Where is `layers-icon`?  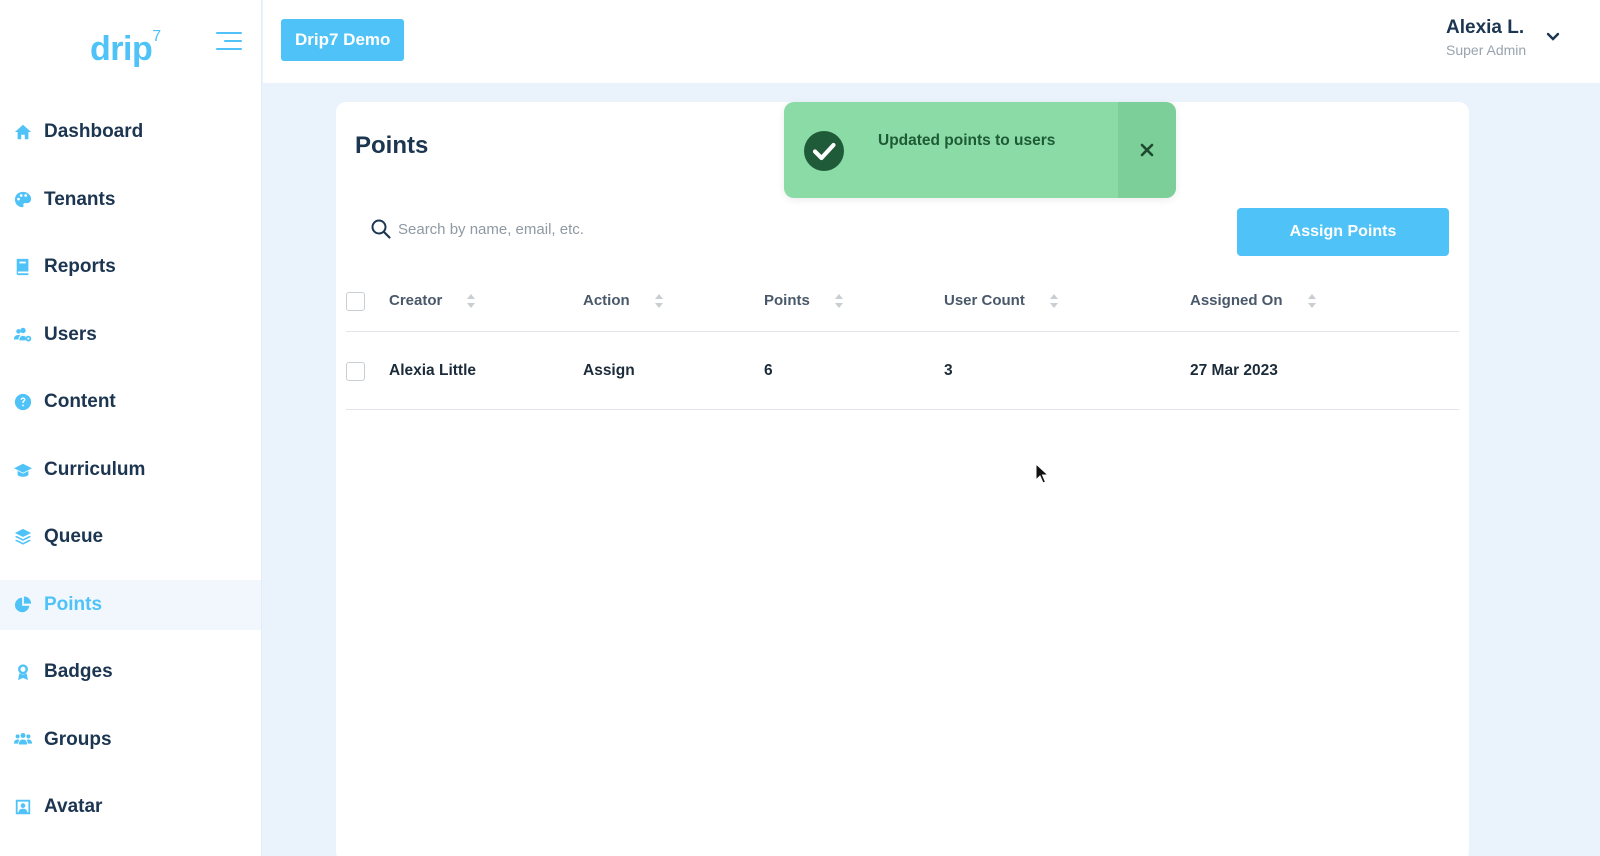
layers-icon is located at coordinates (23, 537).